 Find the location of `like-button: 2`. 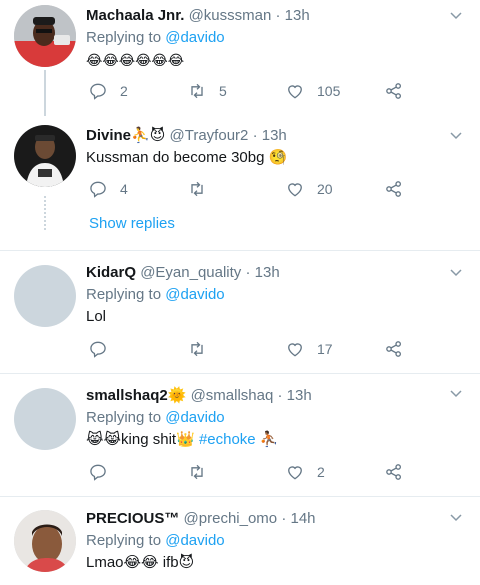

like-button: 2 is located at coordinates (305, 472).